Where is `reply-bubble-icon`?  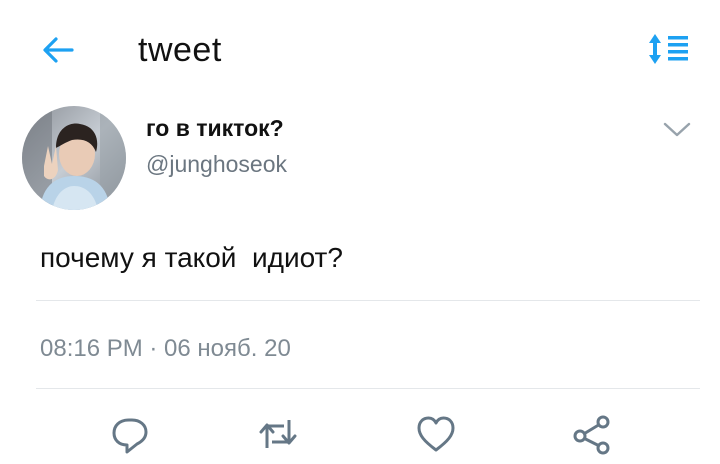 reply-bubble-icon is located at coordinates (130, 436).